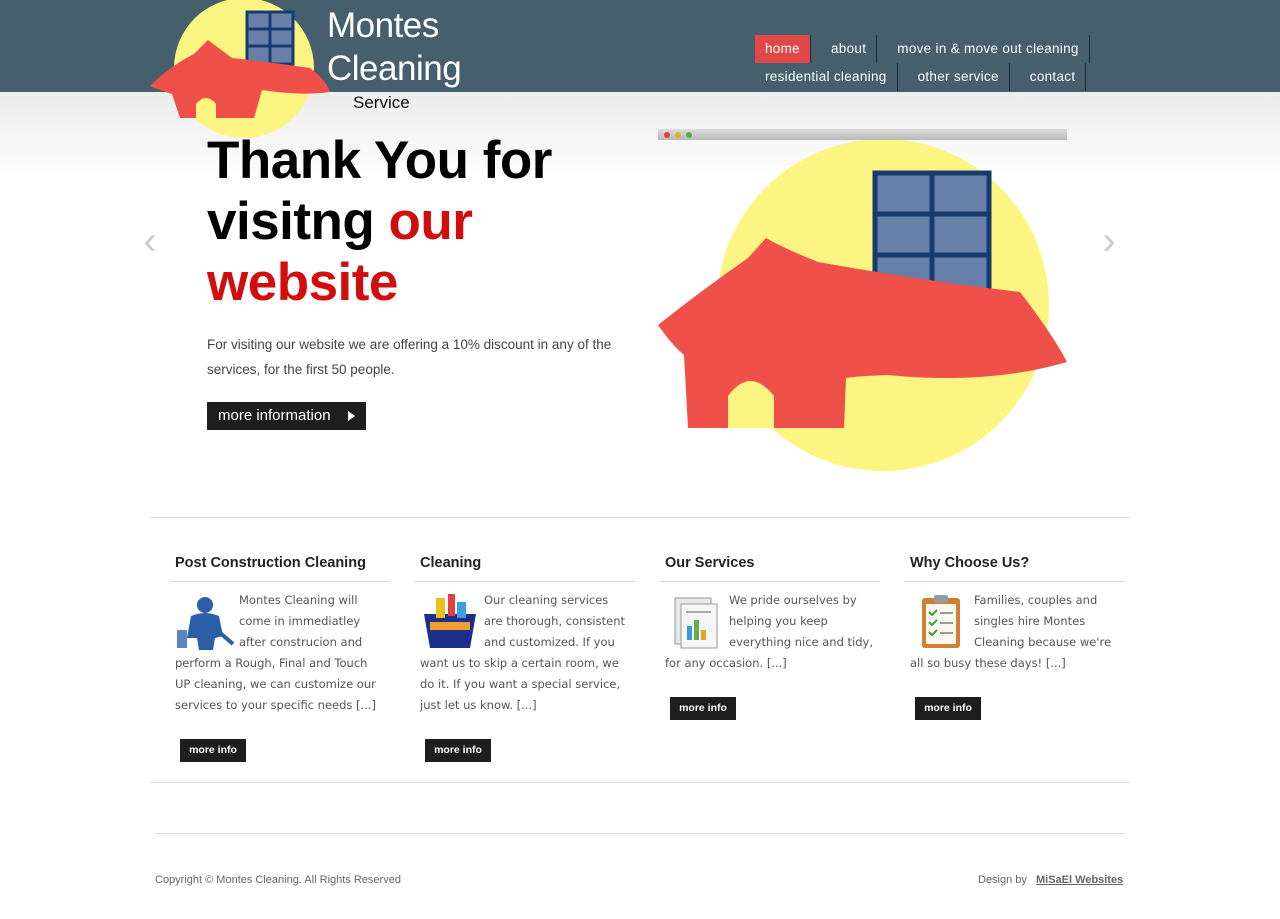  What do you see at coordinates (280, 568) in the screenshot?
I see `column-title: Post Construction Cleaning` at bounding box center [280, 568].